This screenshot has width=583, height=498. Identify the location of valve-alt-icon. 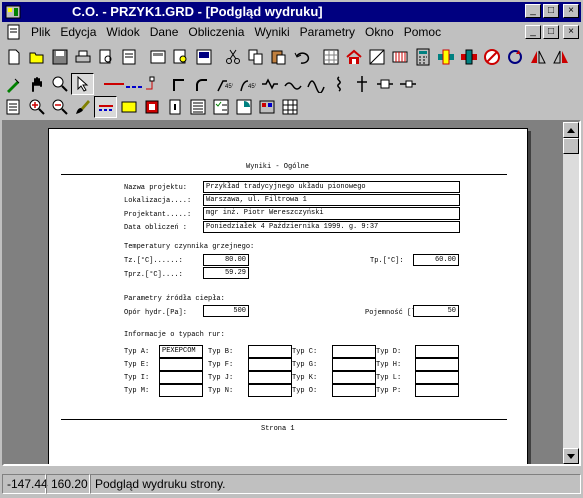
(468, 57).